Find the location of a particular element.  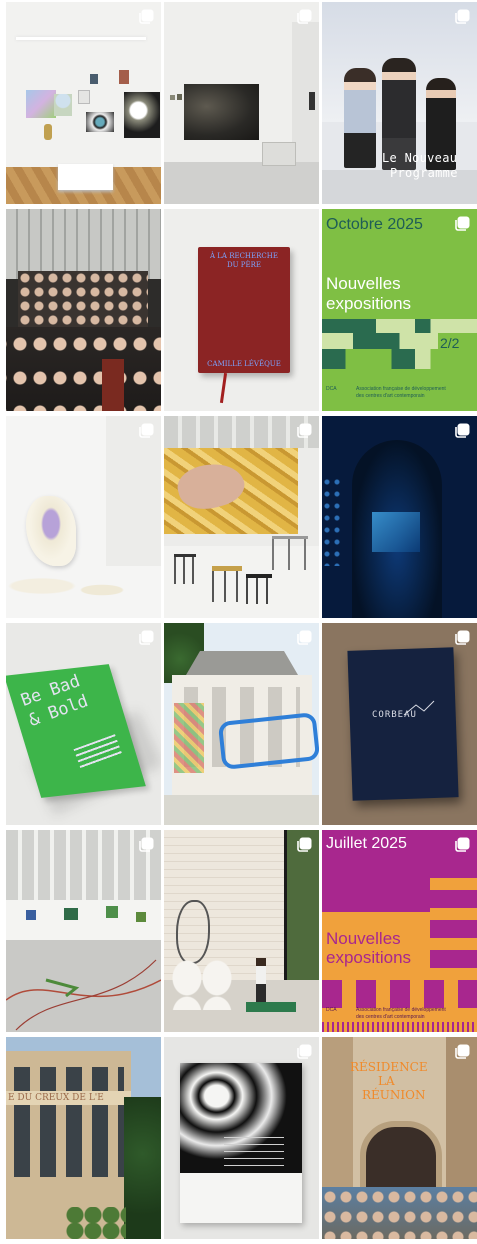

window is located at coordinates (301, 915).